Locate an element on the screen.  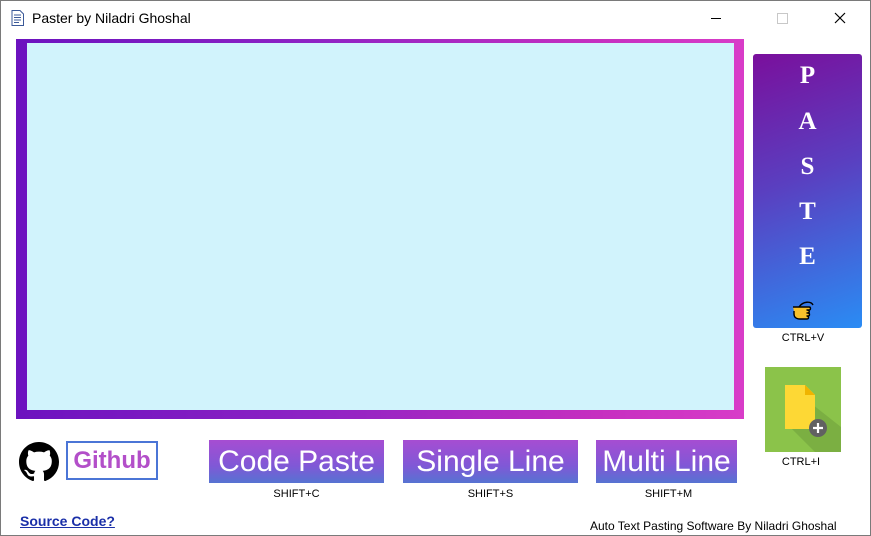
close-button is located at coordinates (841, 18).